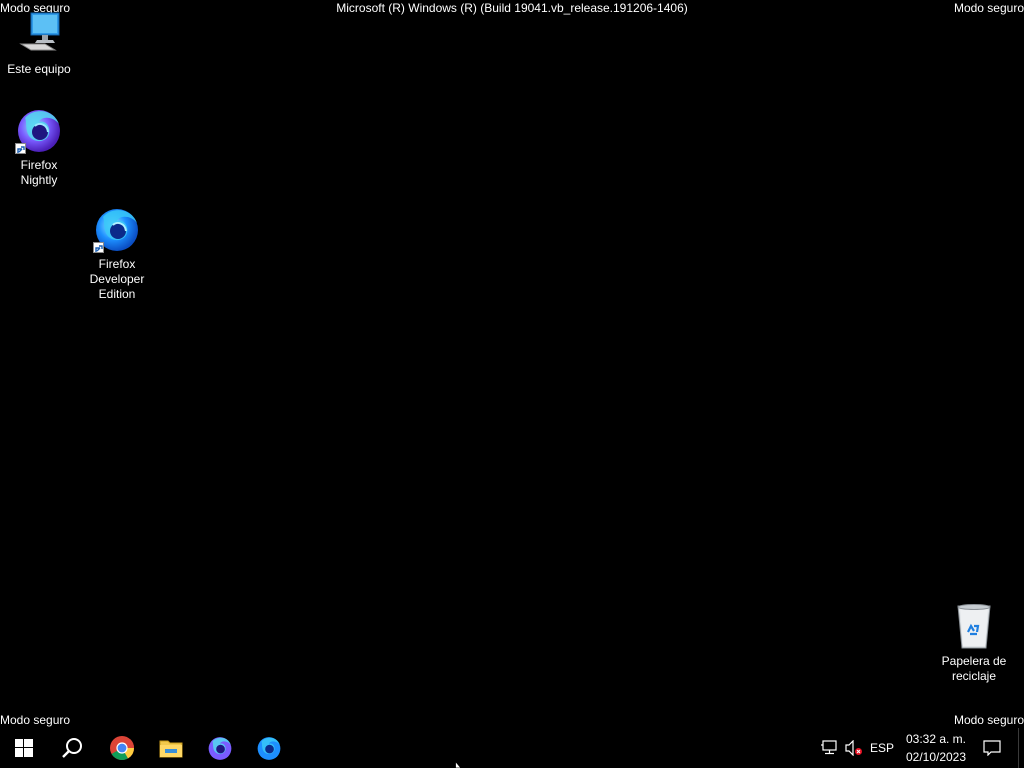  I want to click on desktop-icon-label: Firefox Nightly, so click(39, 172).